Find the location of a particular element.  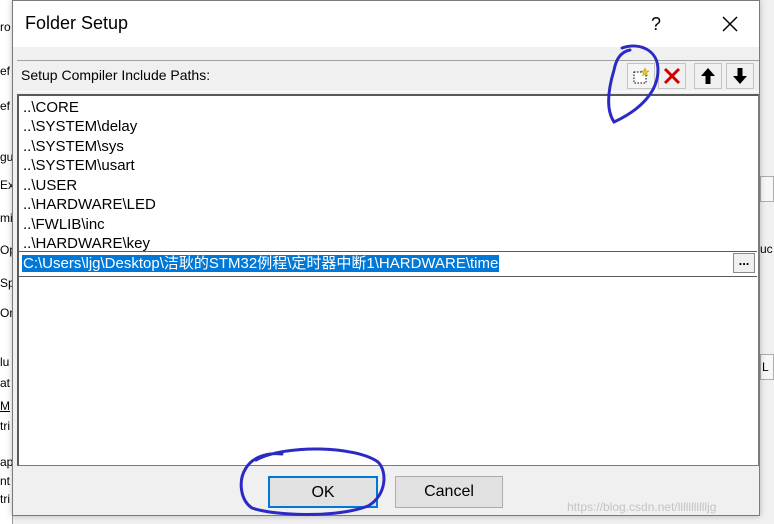

arrow-up-icon is located at coordinates (708, 76).